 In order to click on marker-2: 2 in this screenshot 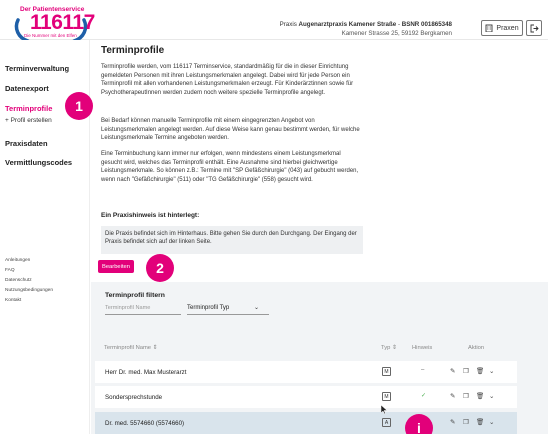, I will do `click(160, 268)`.